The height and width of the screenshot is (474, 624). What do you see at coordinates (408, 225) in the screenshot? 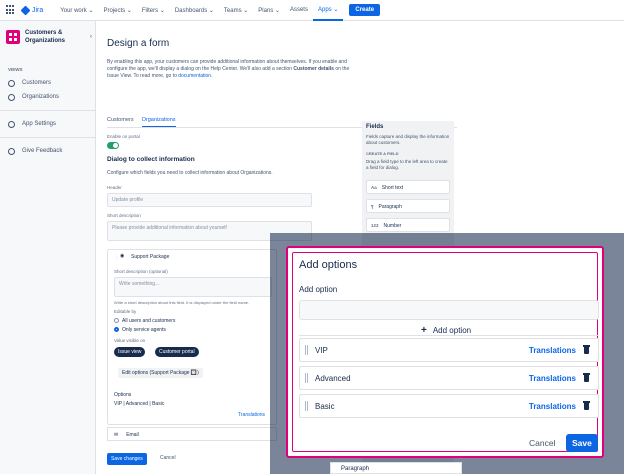
I see `field-type-number: 123 Number` at bounding box center [408, 225].